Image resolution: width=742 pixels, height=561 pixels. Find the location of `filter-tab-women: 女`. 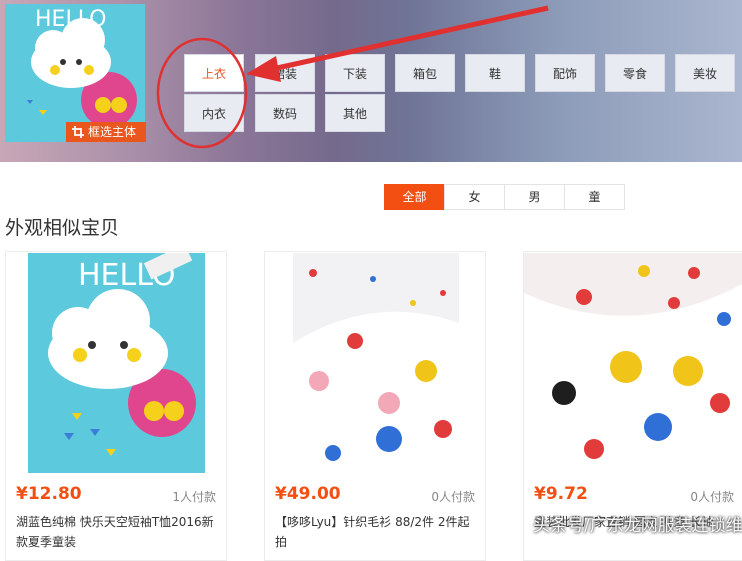

filter-tab-women: 女 is located at coordinates (474, 197).